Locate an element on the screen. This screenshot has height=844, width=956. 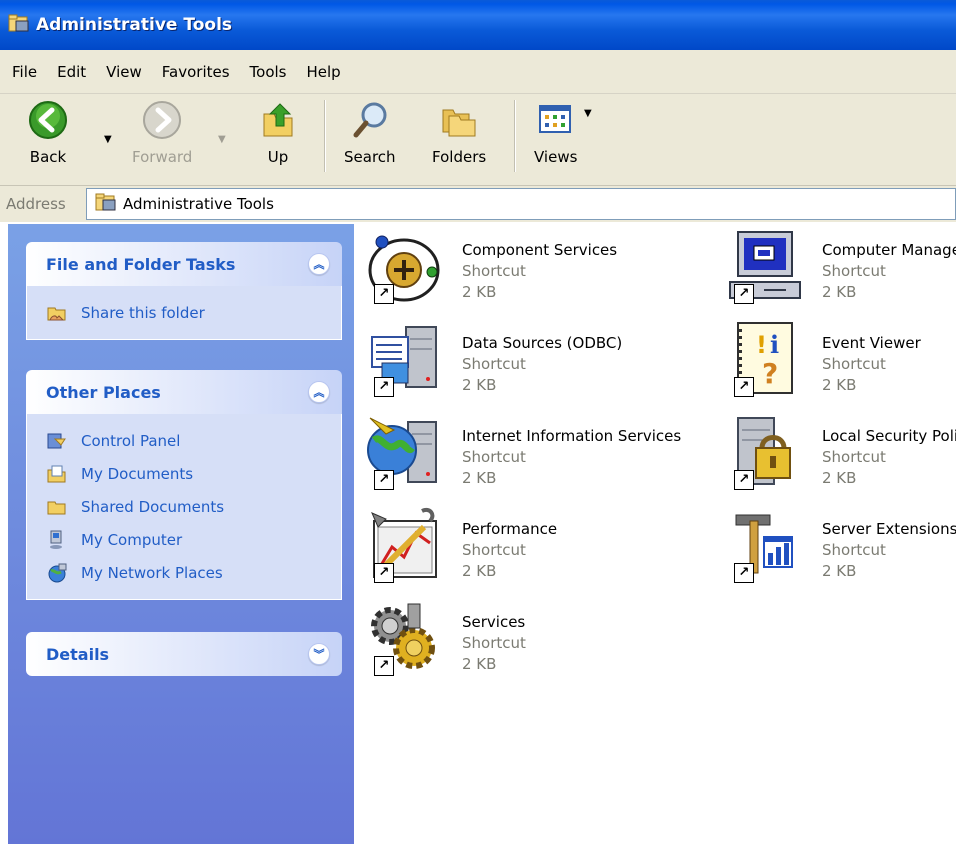
menu-help: Help is located at coordinates (324, 72).